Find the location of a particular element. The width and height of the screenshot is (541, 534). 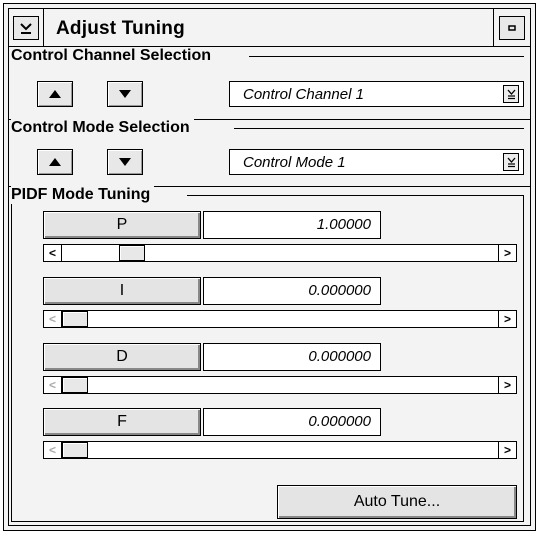

i-param-button: I is located at coordinates (122, 291).